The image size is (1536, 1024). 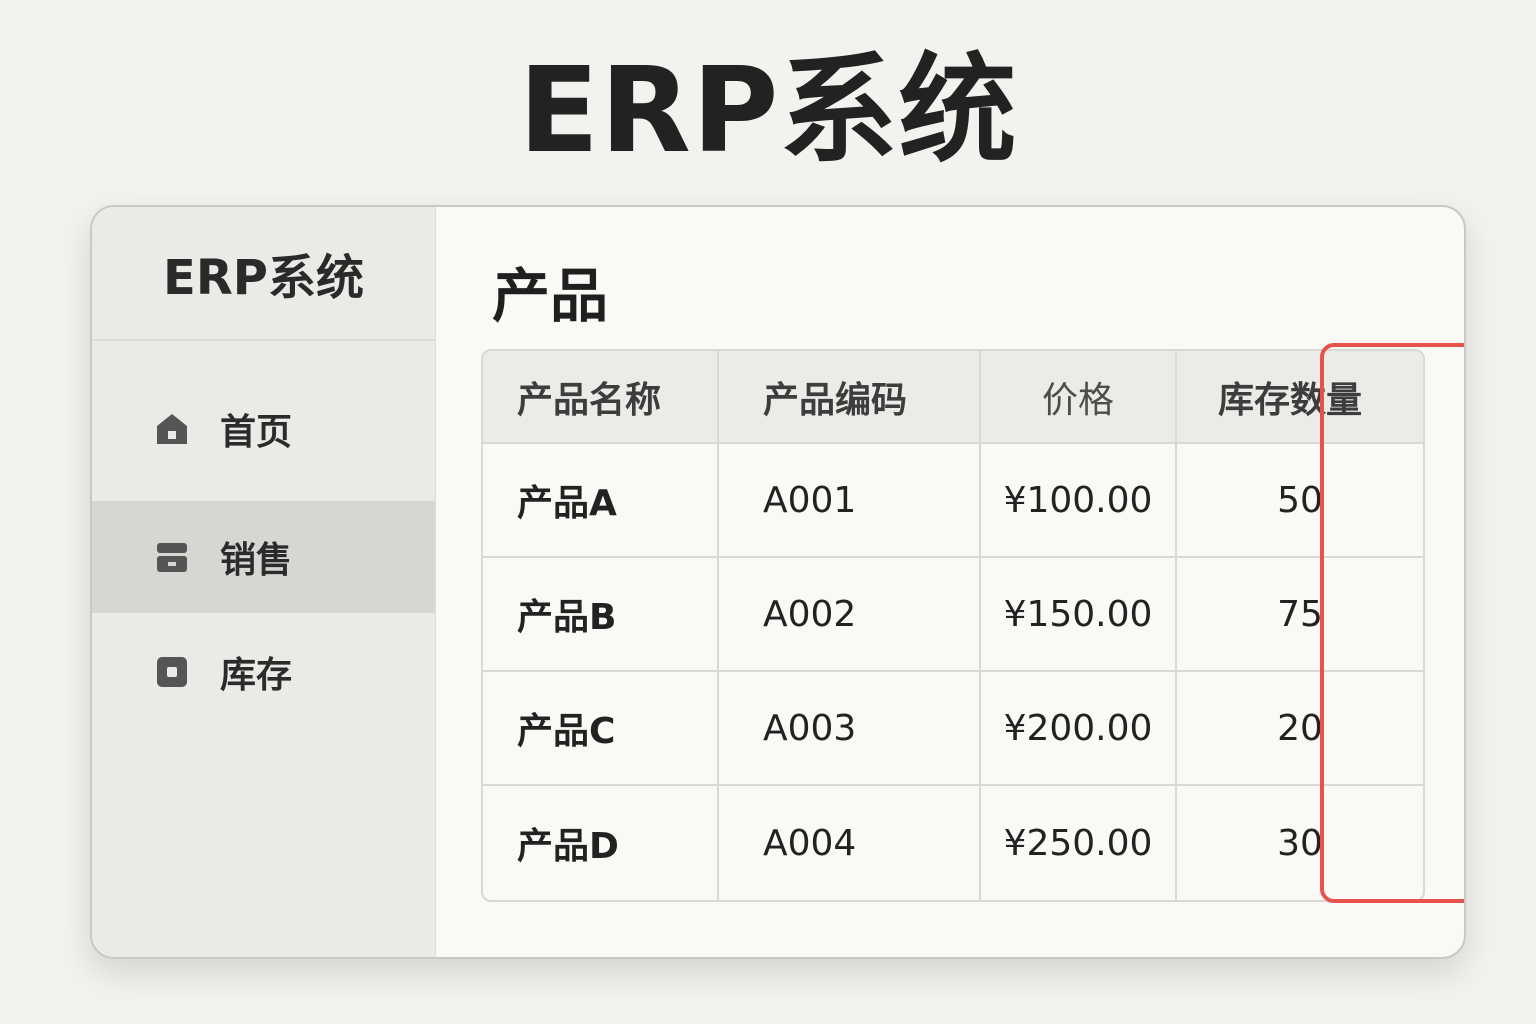 What do you see at coordinates (172, 429) in the screenshot?
I see `home-icon` at bounding box center [172, 429].